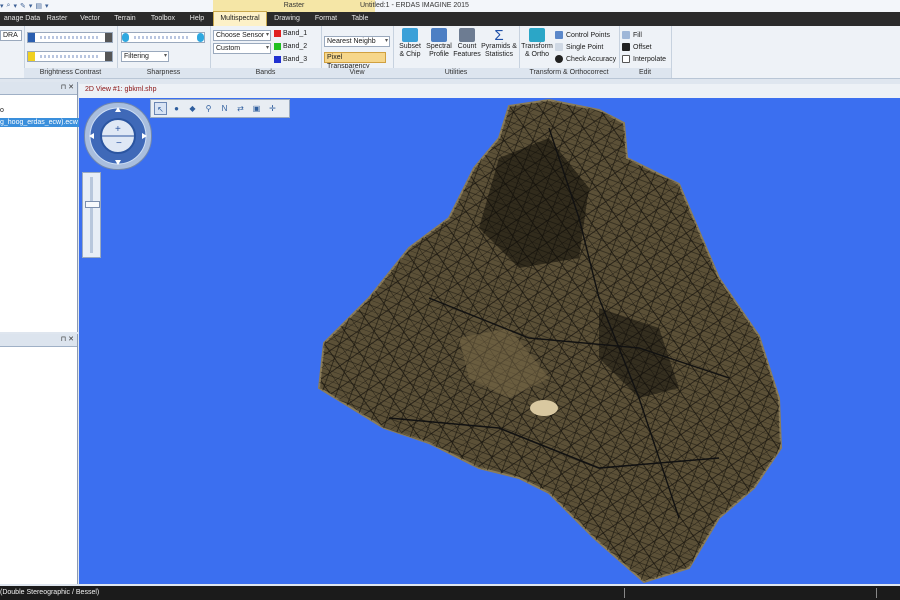  I want to click on band-2-selector: Band_2, so click(290, 47).